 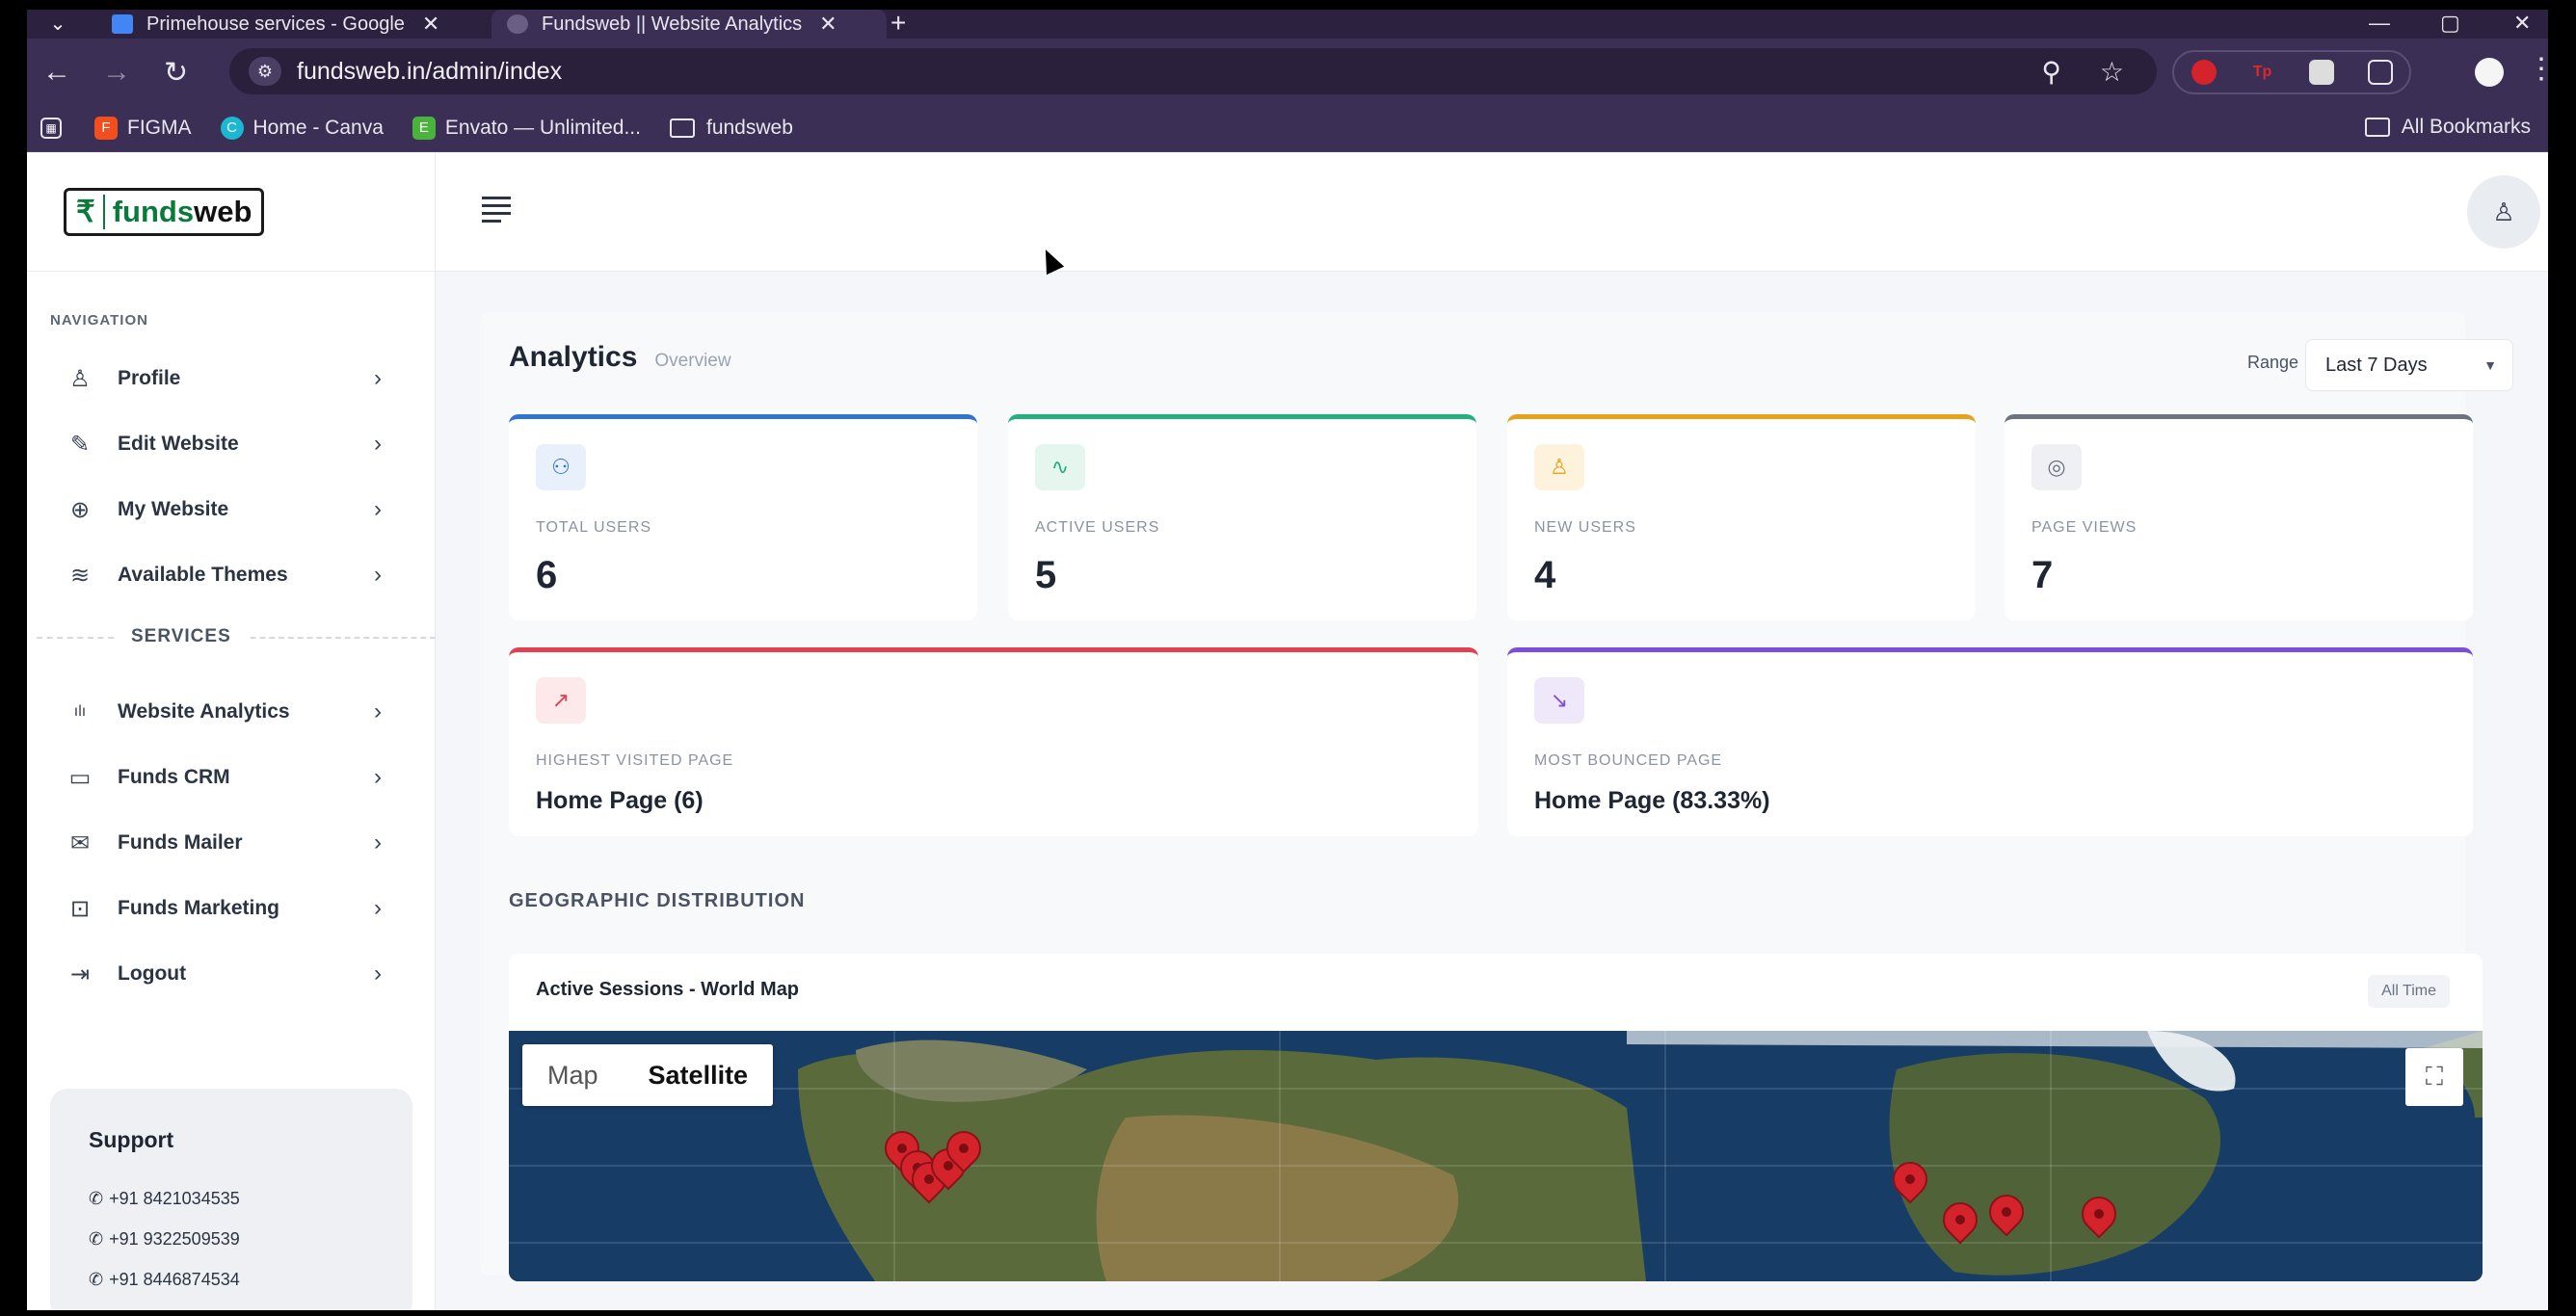 What do you see at coordinates (620, 800) in the screenshot?
I see `card-value: Home Page (6)` at bounding box center [620, 800].